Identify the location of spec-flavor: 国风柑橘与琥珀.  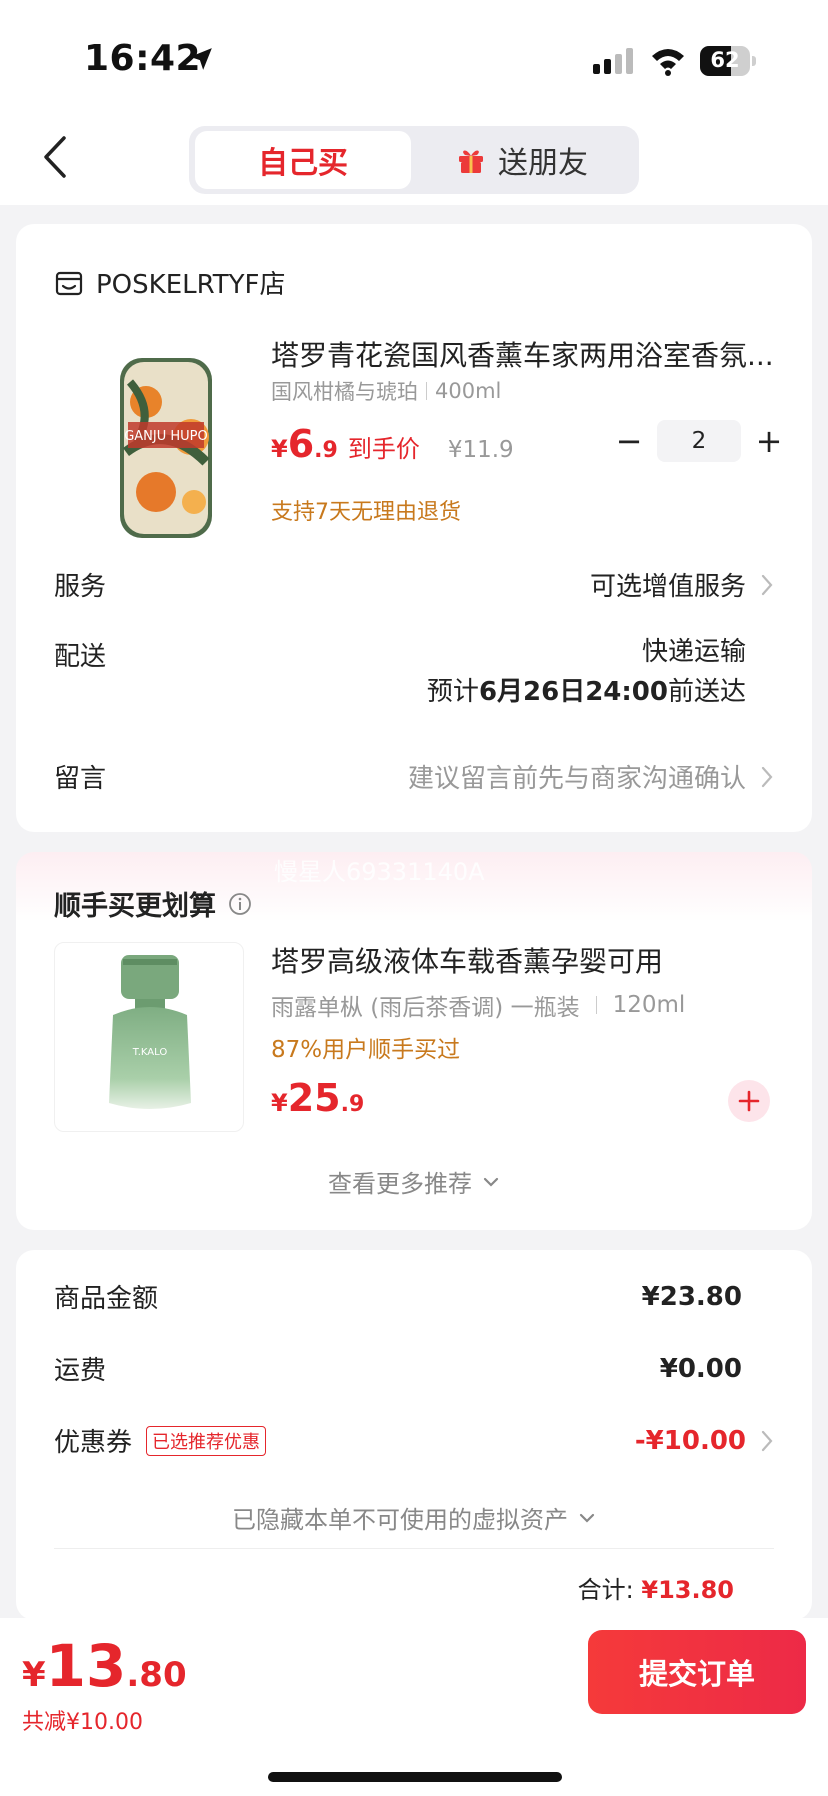
(344, 392).